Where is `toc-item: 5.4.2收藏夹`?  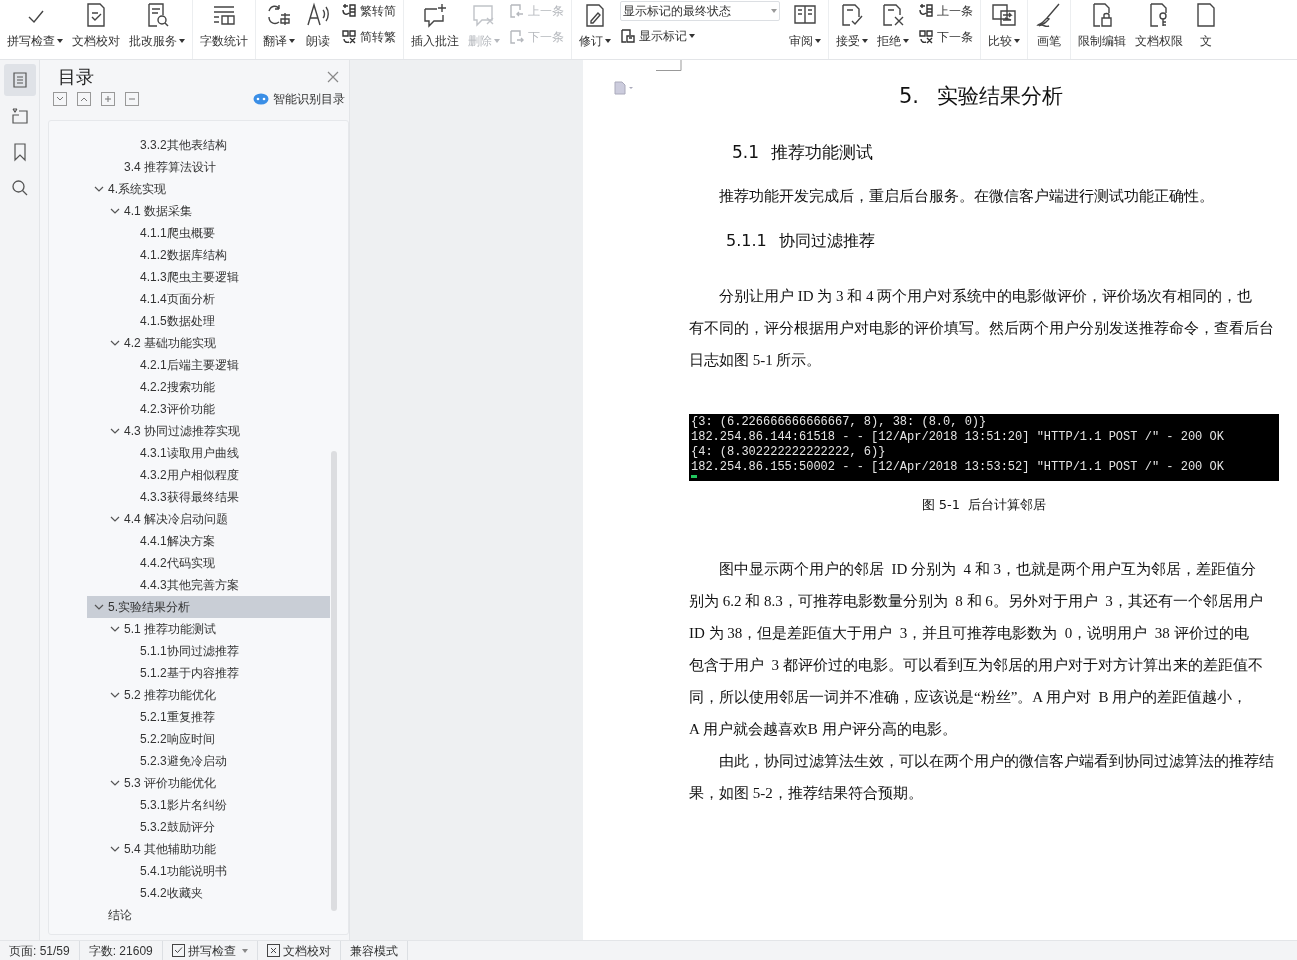 toc-item: 5.4.2收藏夹 is located at coordinates (208, 893).